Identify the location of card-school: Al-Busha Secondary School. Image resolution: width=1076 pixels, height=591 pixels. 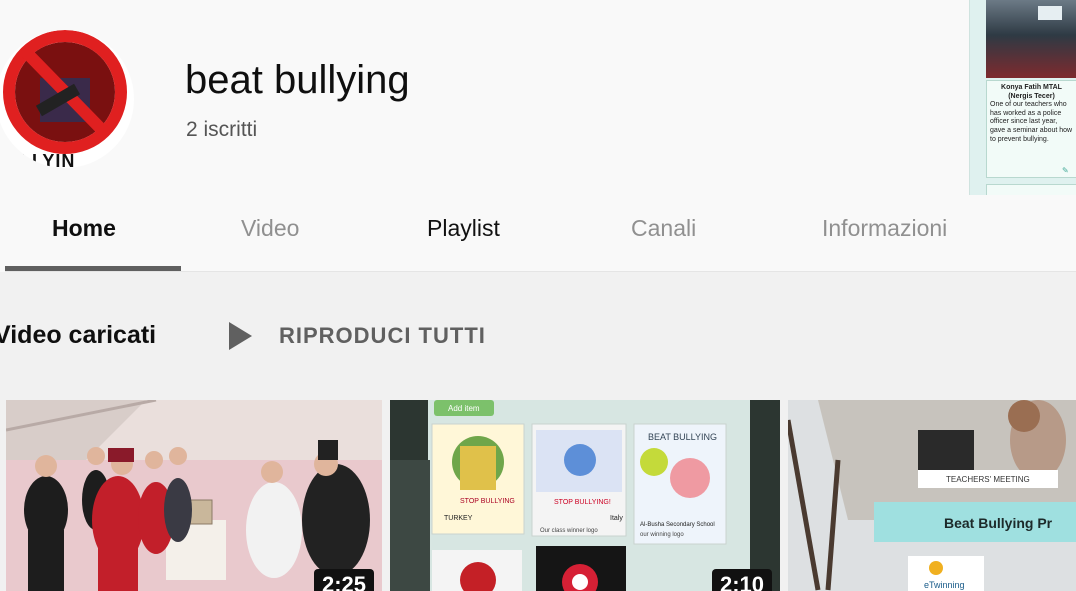
(677, 525).